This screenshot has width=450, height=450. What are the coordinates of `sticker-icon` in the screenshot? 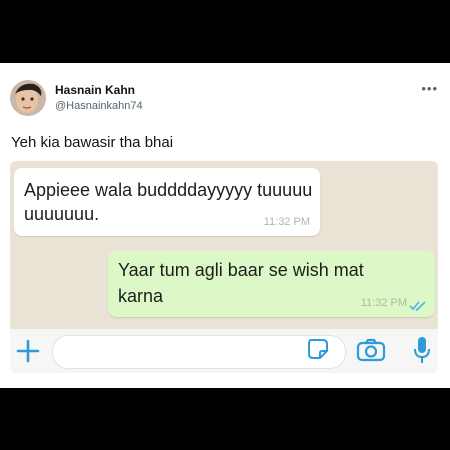 It's located at (318, 349).